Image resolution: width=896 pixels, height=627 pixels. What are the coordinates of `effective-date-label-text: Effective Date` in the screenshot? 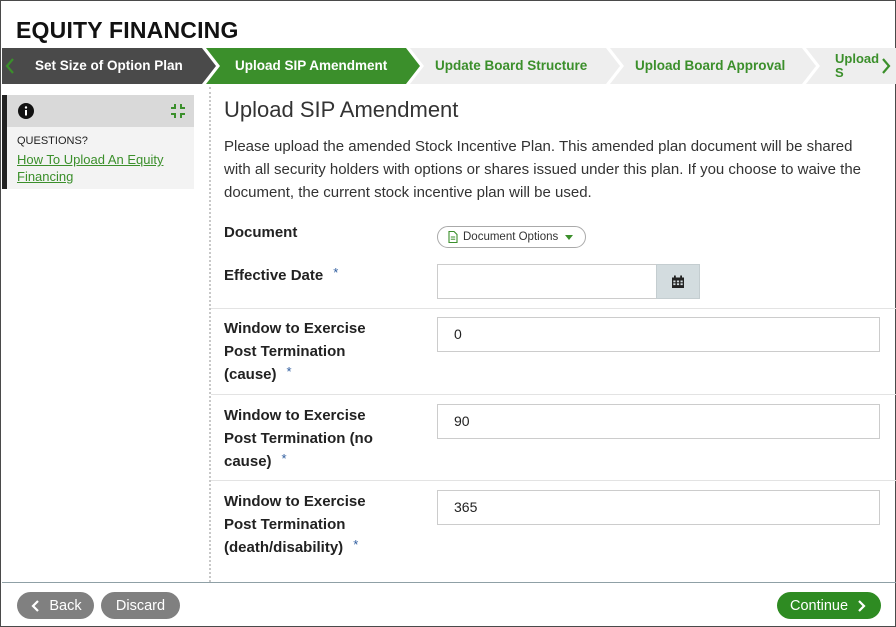 It's located at (274, 275).